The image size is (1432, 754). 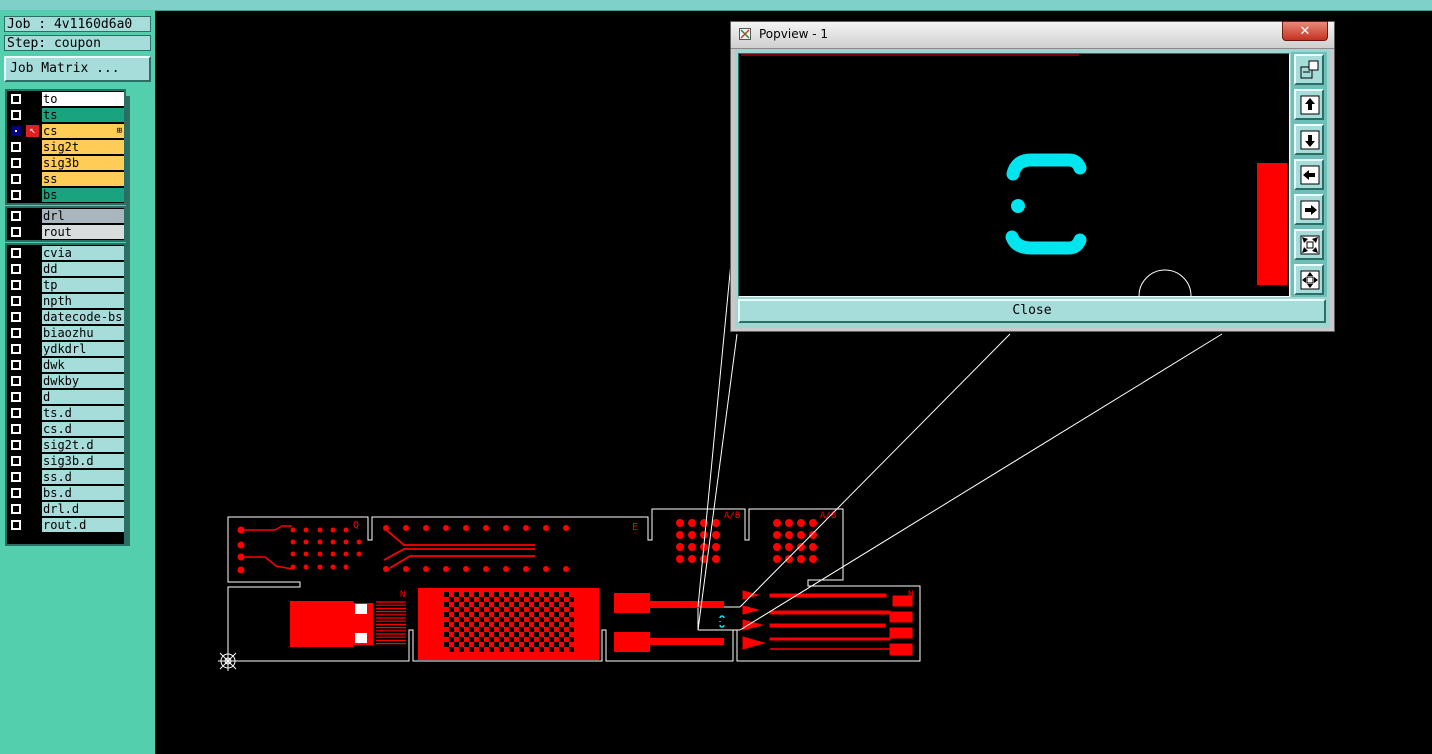 What do you see at coordinates (83, 365) in the screenshot?
I see `layer-name: dwk` at bounding box center [83, 365].